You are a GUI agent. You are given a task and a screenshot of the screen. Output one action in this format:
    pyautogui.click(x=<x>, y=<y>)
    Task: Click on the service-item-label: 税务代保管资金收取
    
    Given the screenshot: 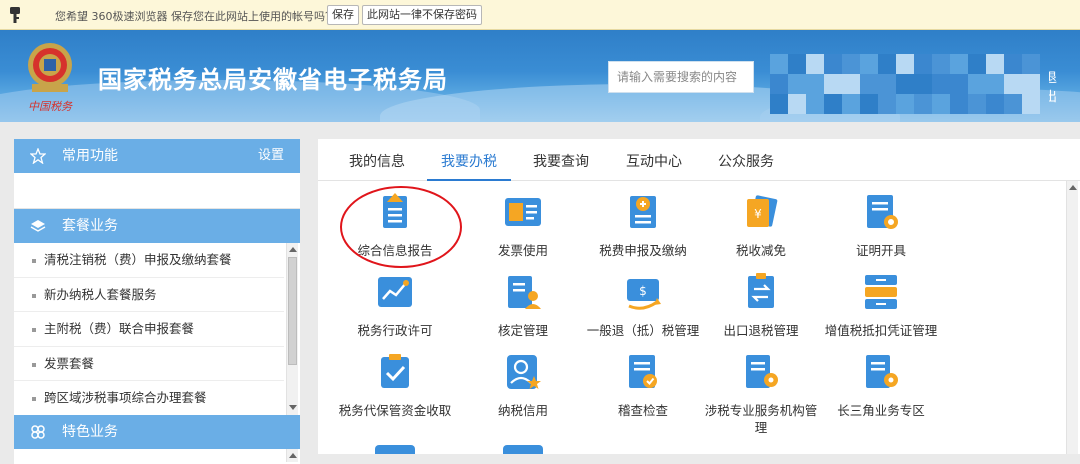 What is the action you would take?
    pyautogui.click(x=395, y=410)
    